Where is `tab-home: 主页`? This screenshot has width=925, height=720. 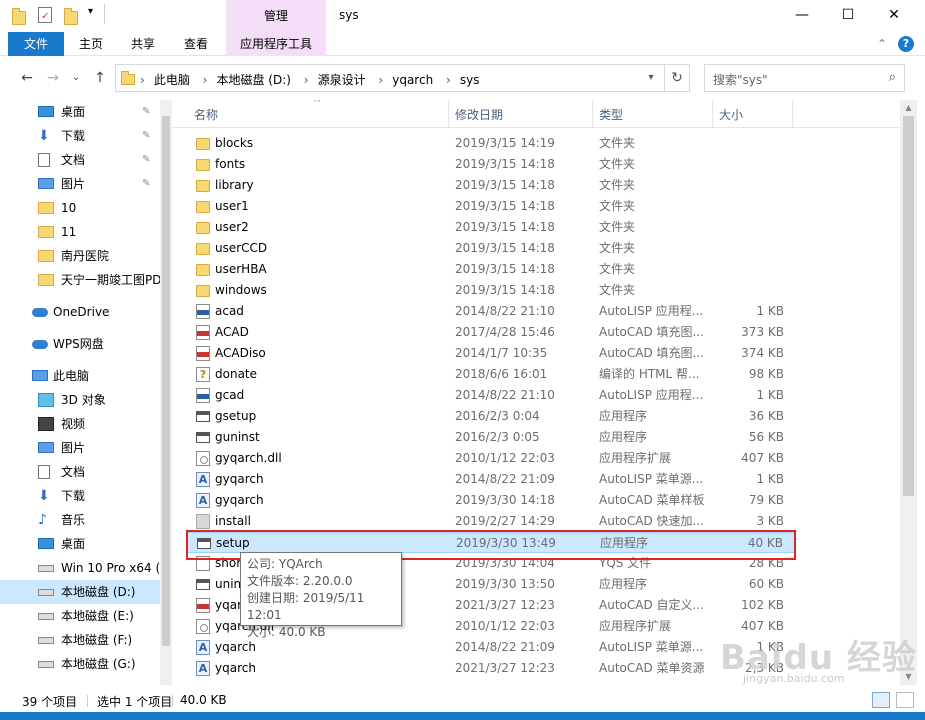 tab-home: 主页 is located at coordinates (91, 44).